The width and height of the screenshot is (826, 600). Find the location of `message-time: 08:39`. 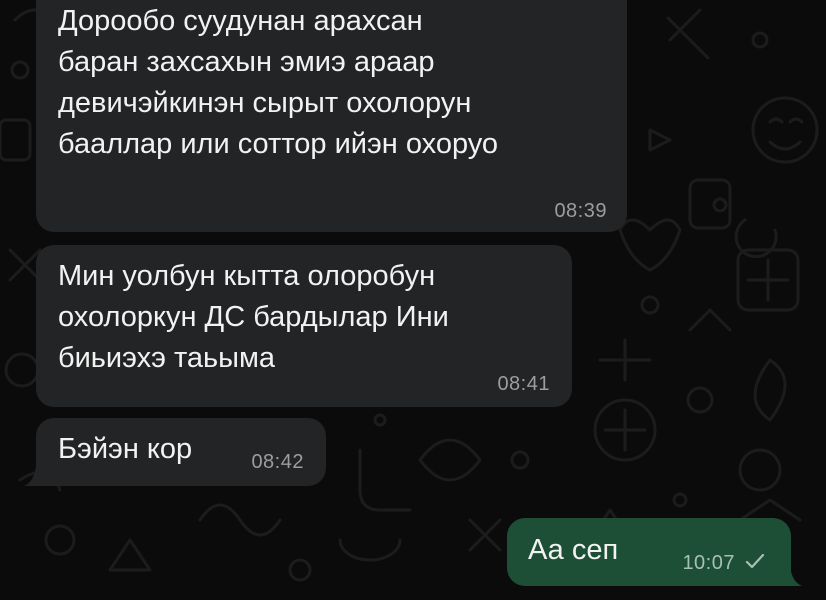

message-time: 08:39 is located at coordinates (580, 211).